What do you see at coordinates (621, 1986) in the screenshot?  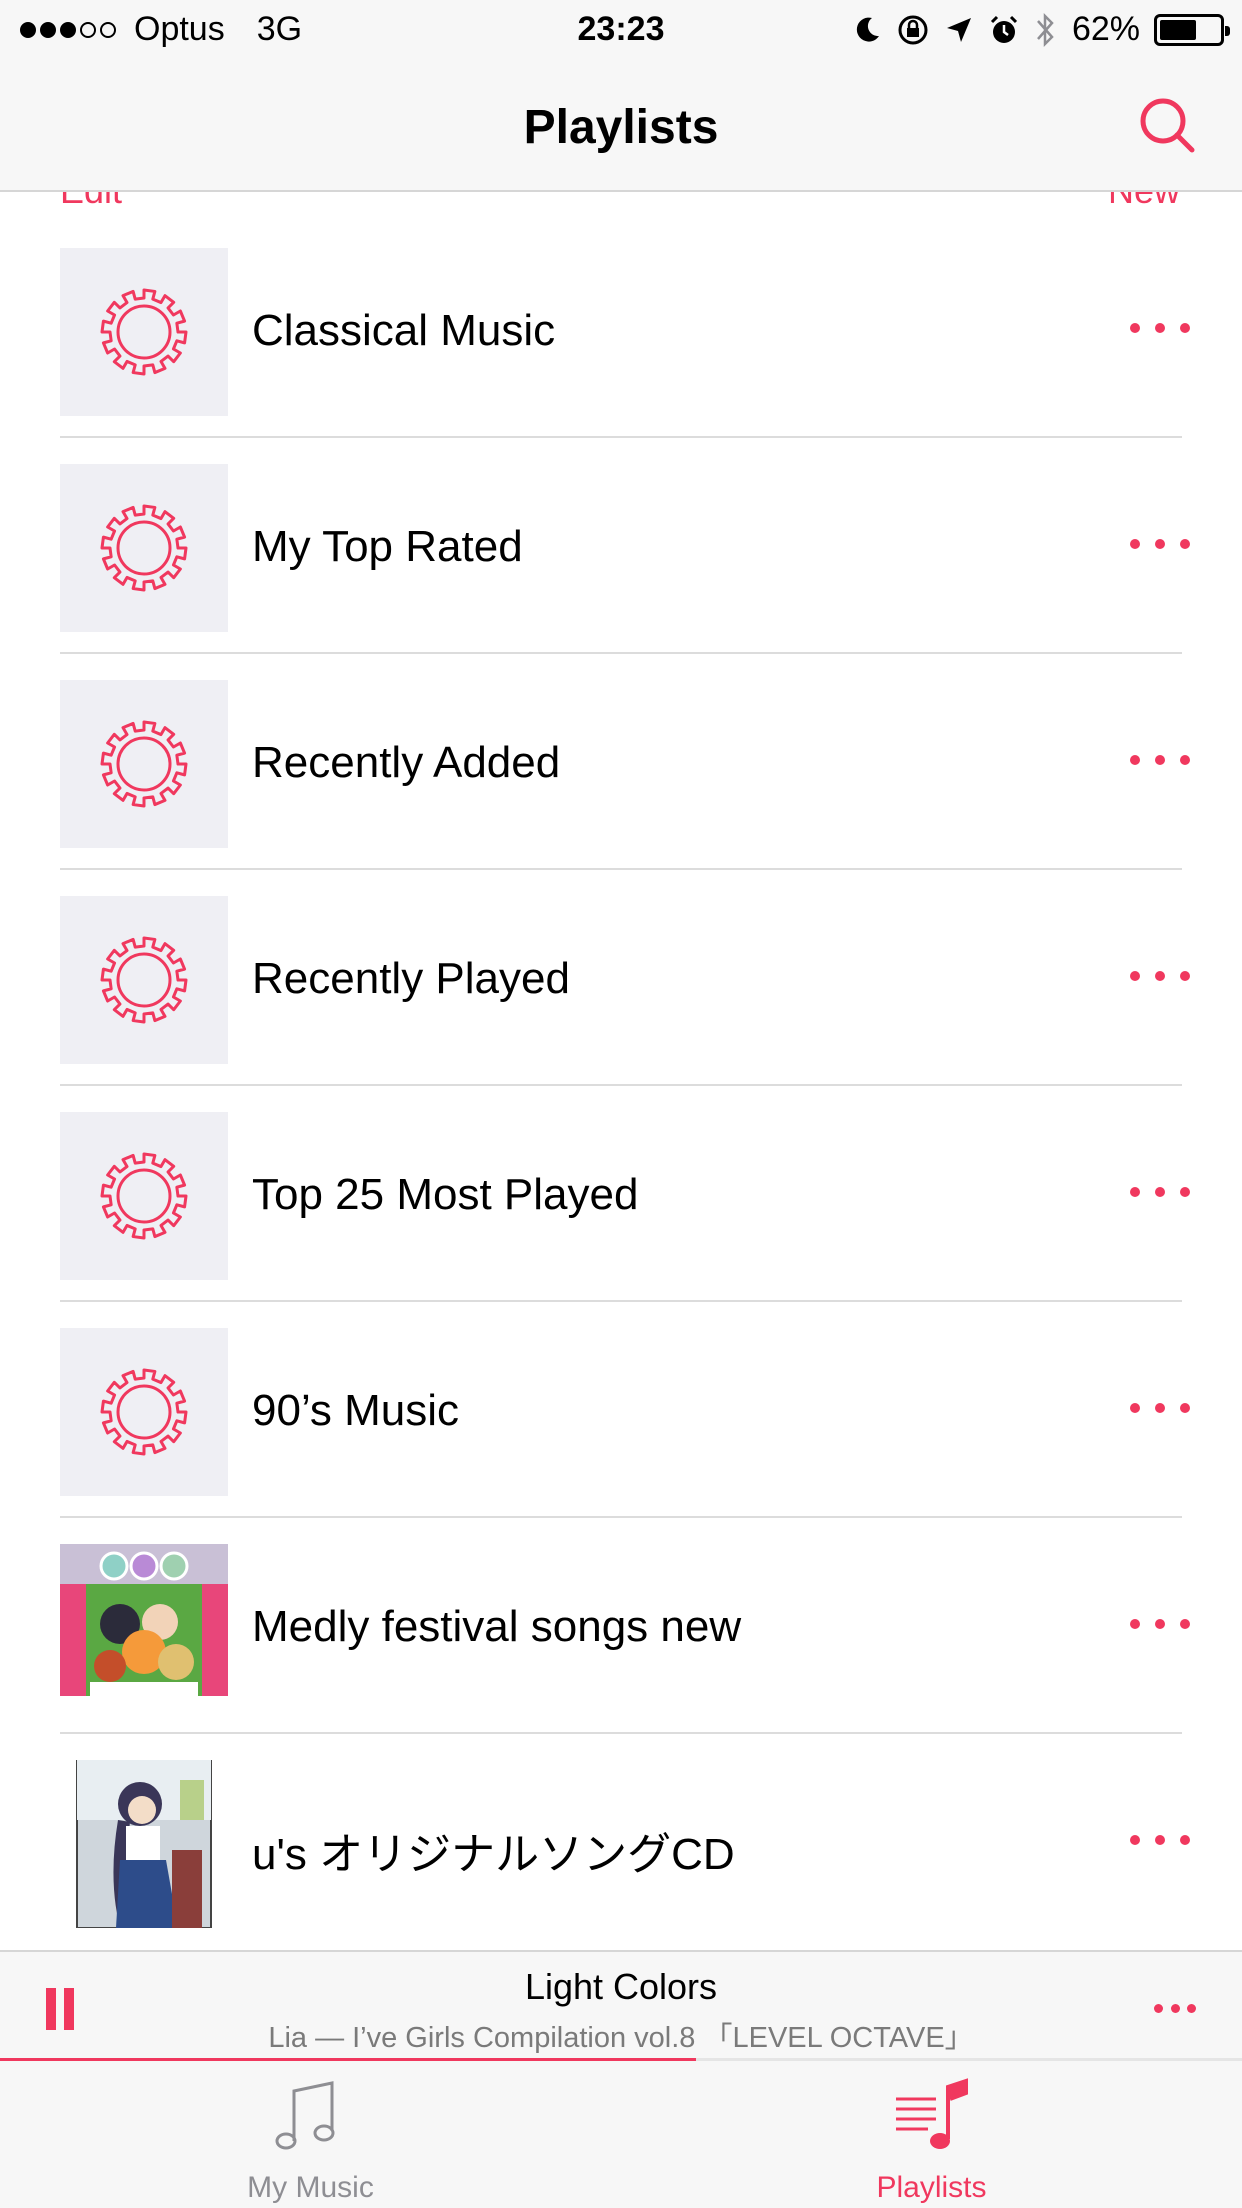 I see `now-playing-title: Light Colors` at bounding box center [621, 1986].